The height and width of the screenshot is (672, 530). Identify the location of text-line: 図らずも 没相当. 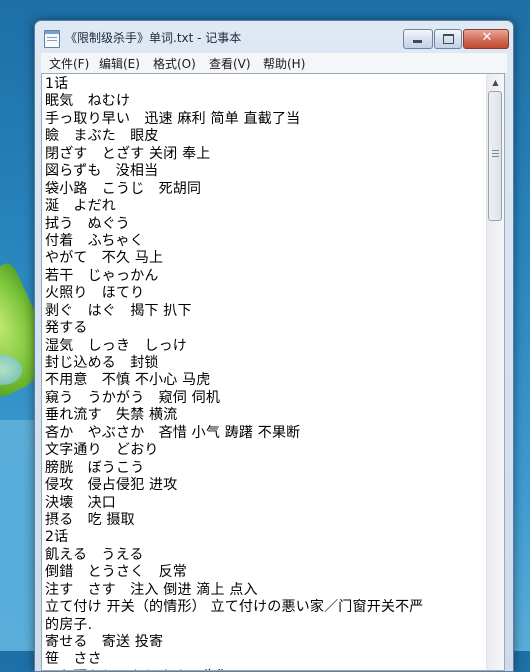
(102, 171).